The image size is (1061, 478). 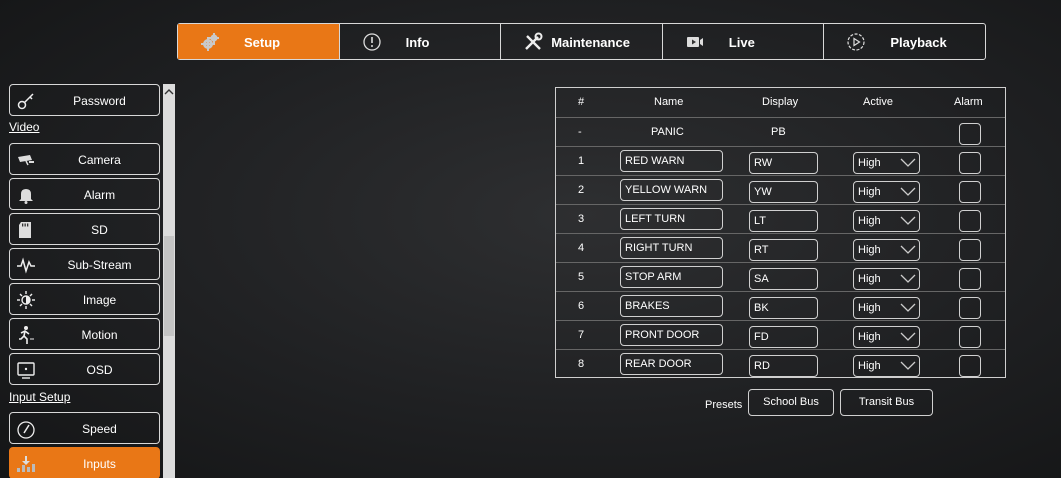 I want to click on section-video: Video, so click(x=24, y=127).